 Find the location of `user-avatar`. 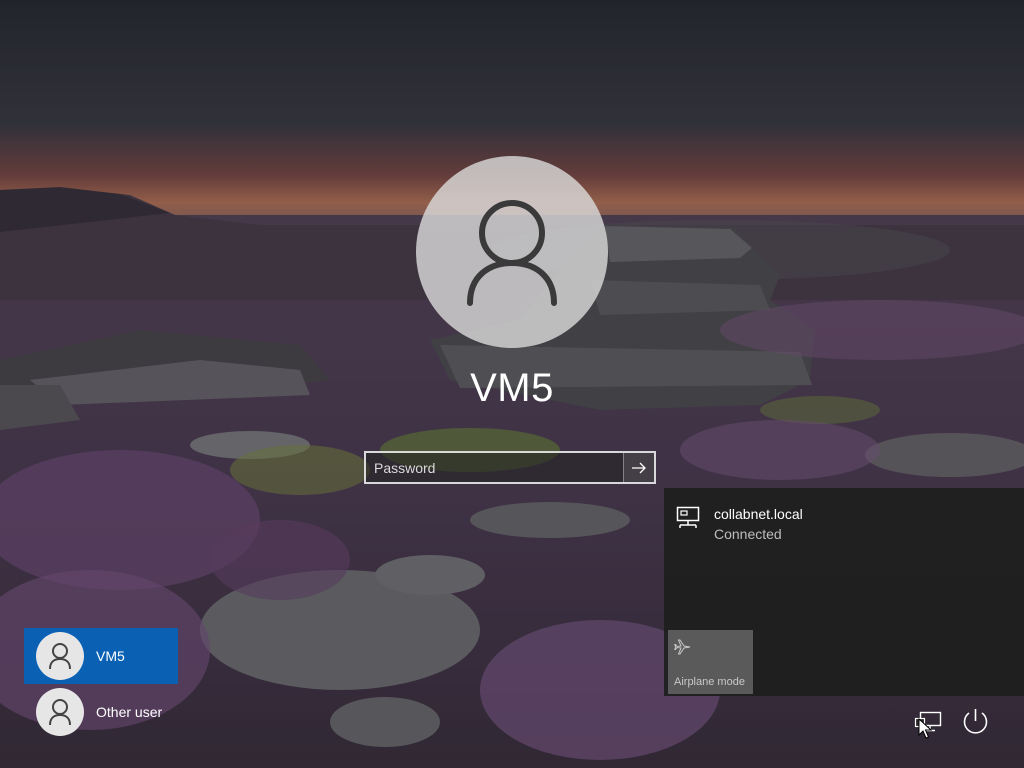

user-avatar is located at coordinates (512, 252).